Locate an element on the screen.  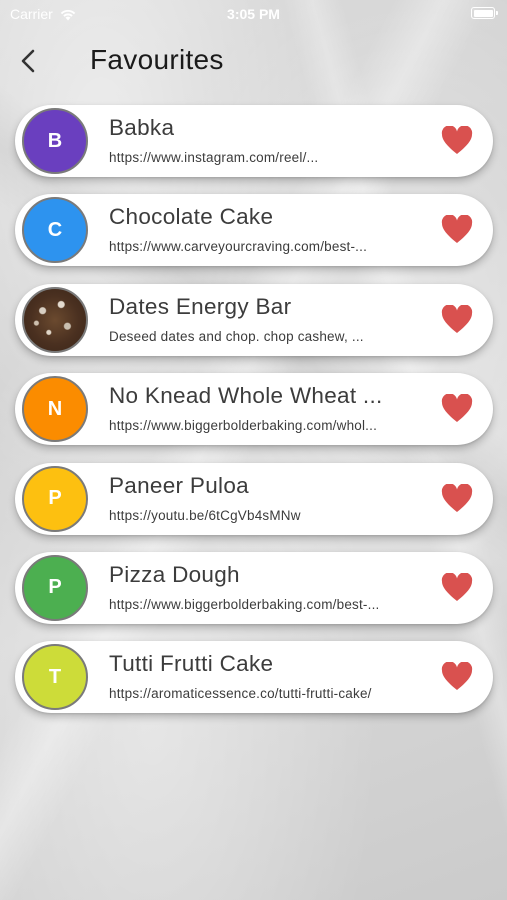
avatar-initial: C is located at coordinates (55, 229).